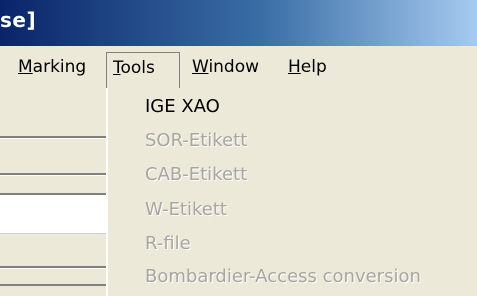 This screenshot has width=477, height=296. Describe the element at coordinates (18, 20) in the screenshot. I see `window-title: se]` at that location.